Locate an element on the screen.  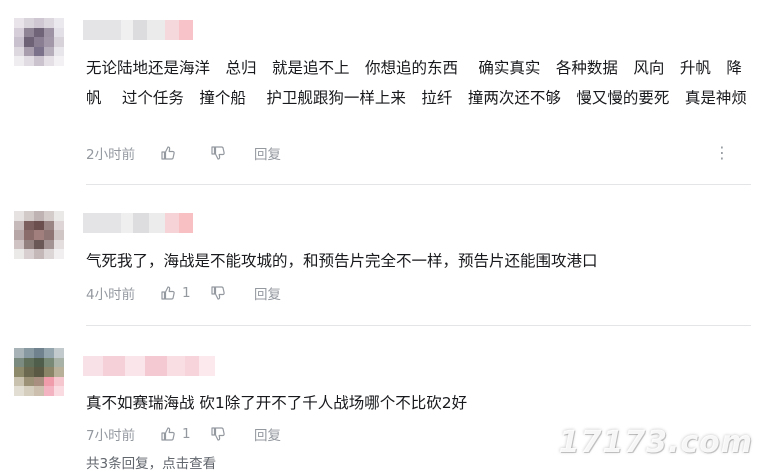
comment-meta: 7小时前 1 回复 is located at coordinates (183, 434).